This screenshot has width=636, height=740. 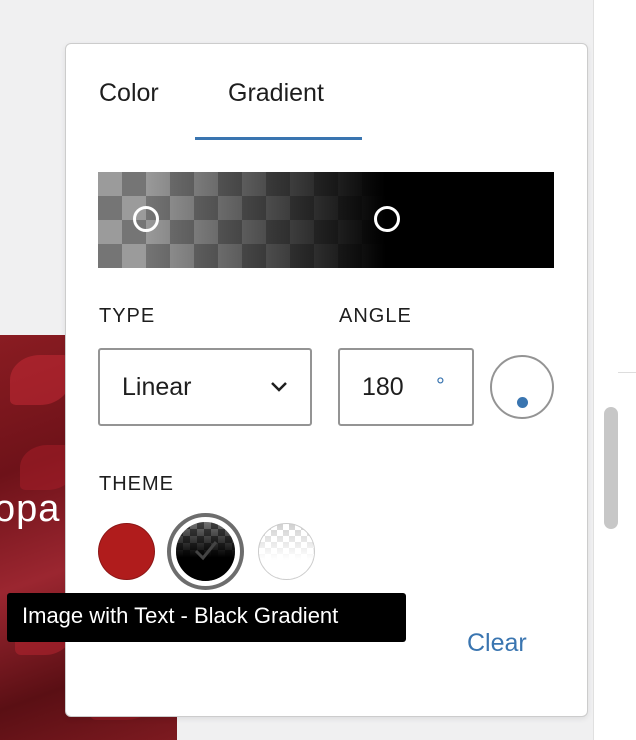 I want to click on active-tab-indicator, so click(x=278, y=138).